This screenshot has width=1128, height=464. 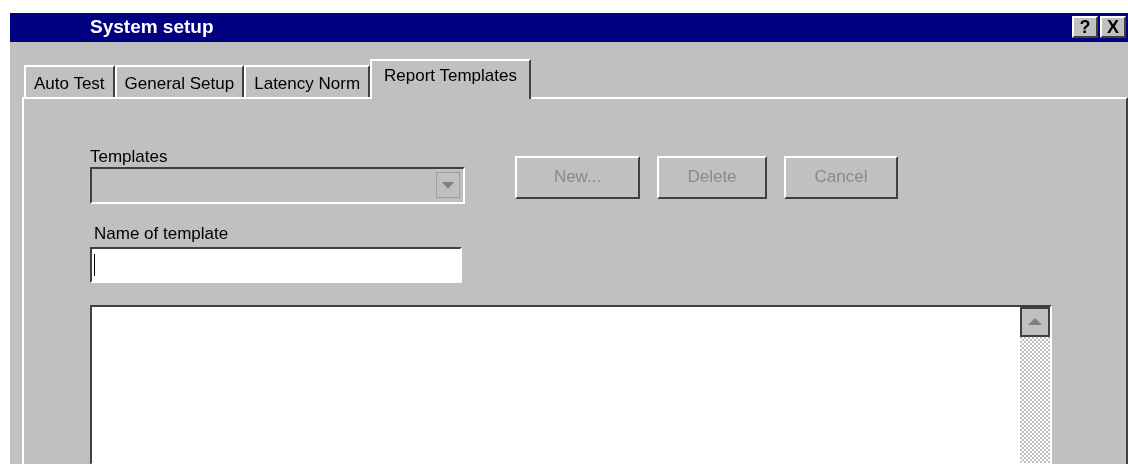 What do you see at coordinates (152, 27) in the screenshot?
I see `window-title: System setup` at bounding box center [152, 27].